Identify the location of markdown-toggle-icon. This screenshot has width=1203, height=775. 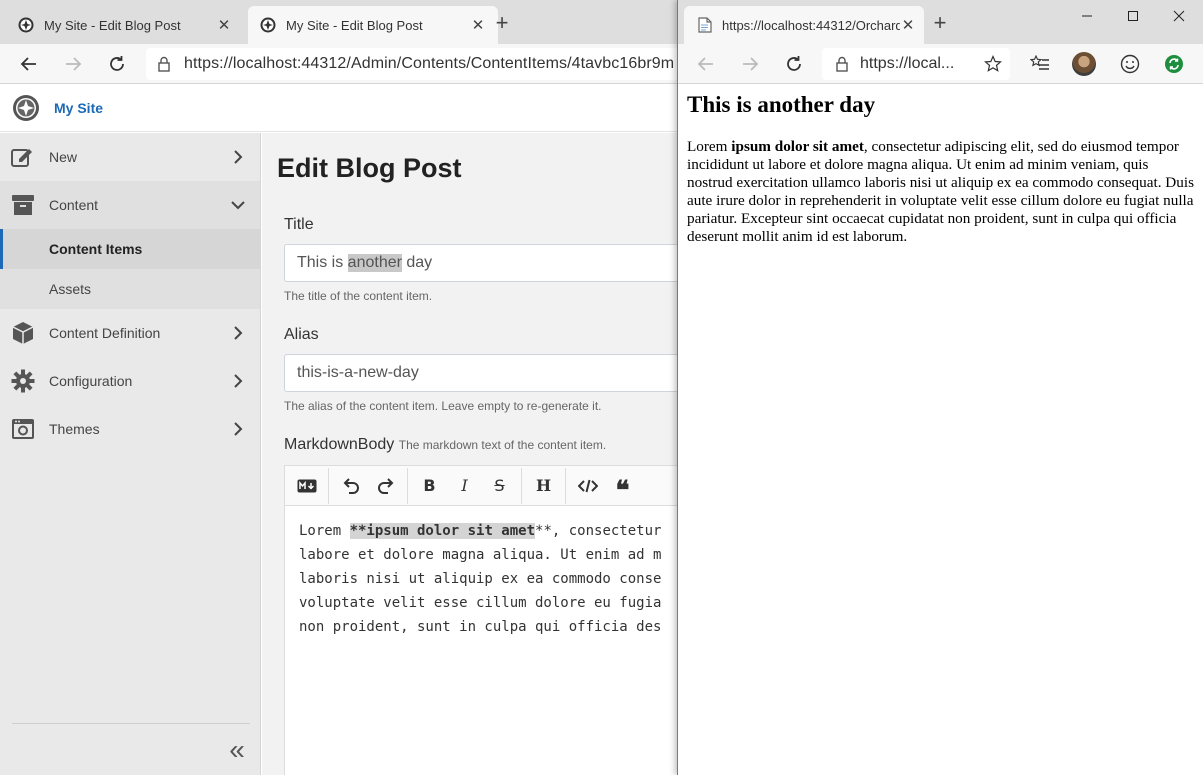
(306, 486).